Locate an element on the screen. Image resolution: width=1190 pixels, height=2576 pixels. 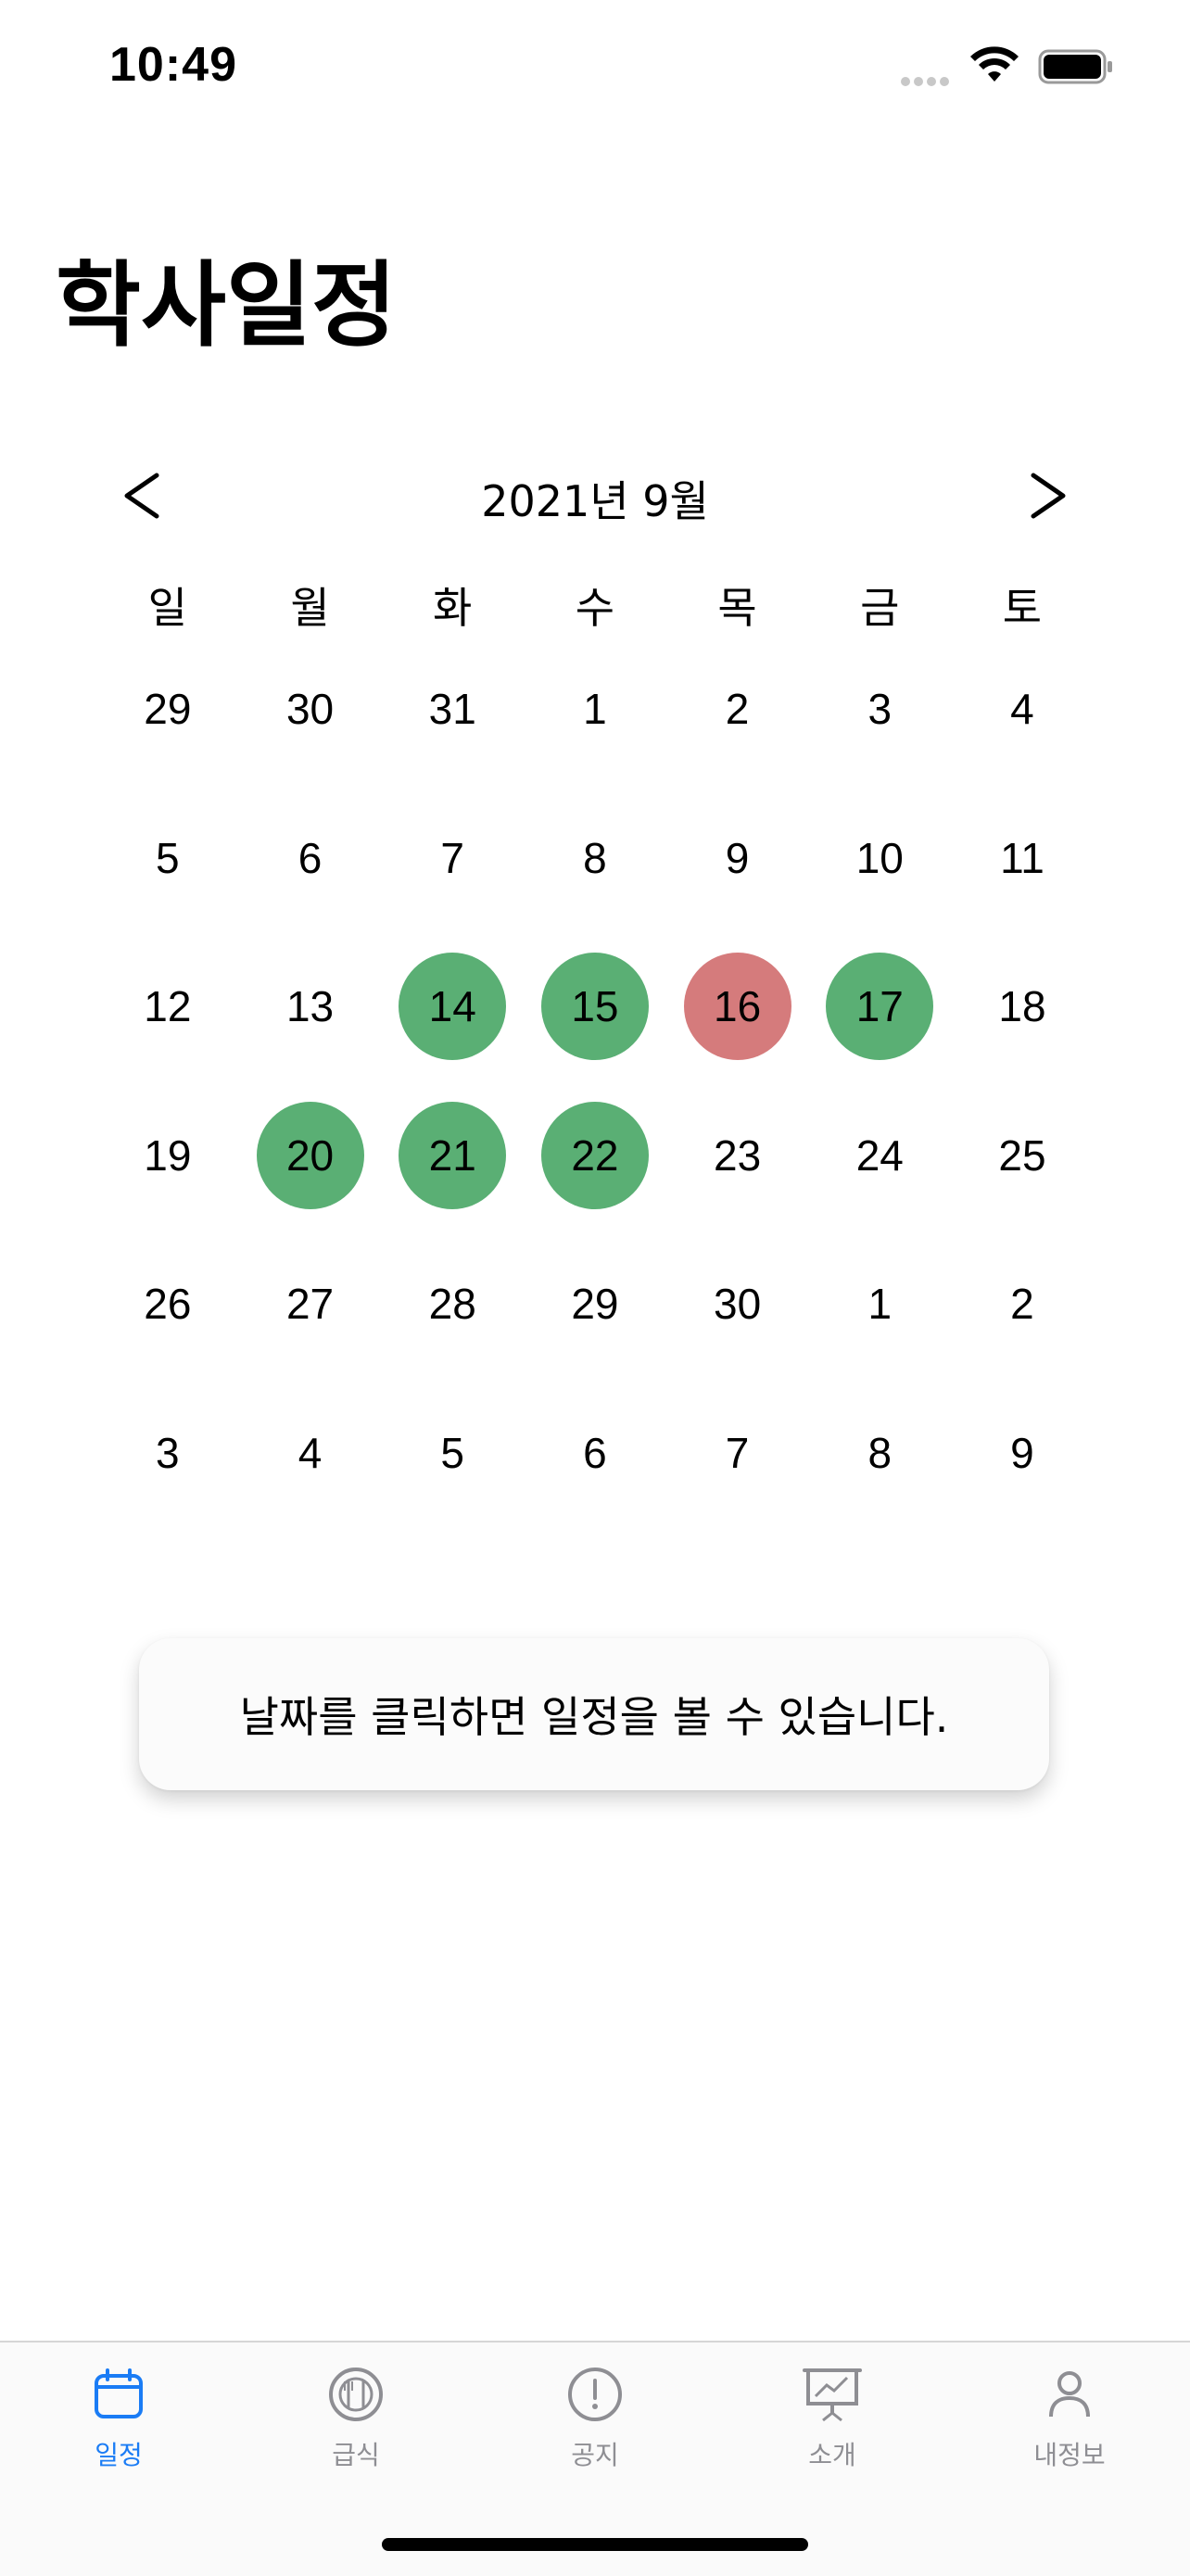
tab-schedule: 일정 is located at coordinates (118, 2429).